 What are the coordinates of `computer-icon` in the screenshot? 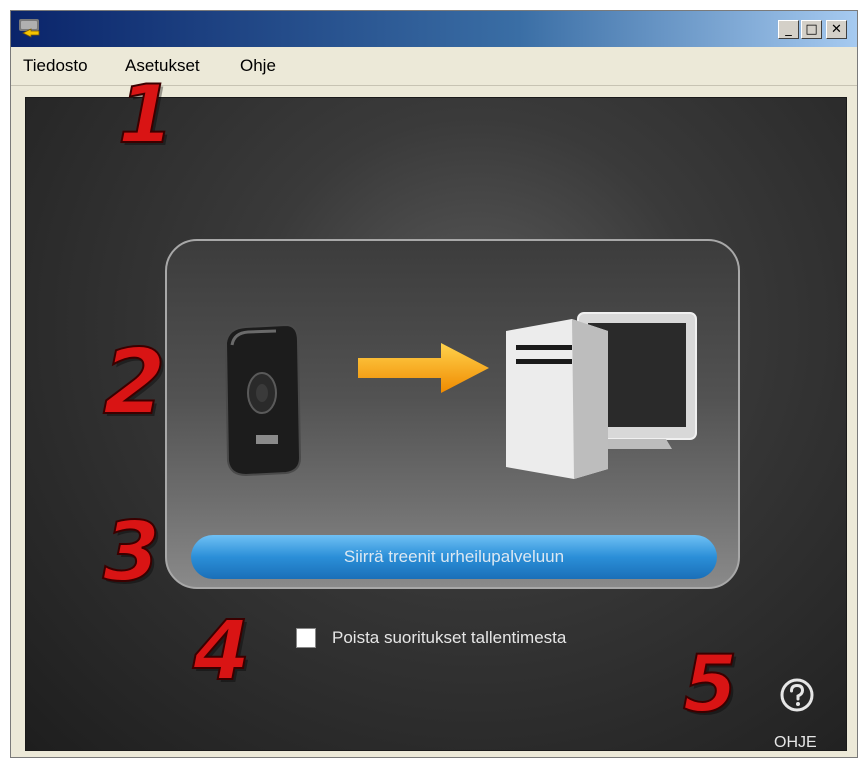 It's located at (601, 395).